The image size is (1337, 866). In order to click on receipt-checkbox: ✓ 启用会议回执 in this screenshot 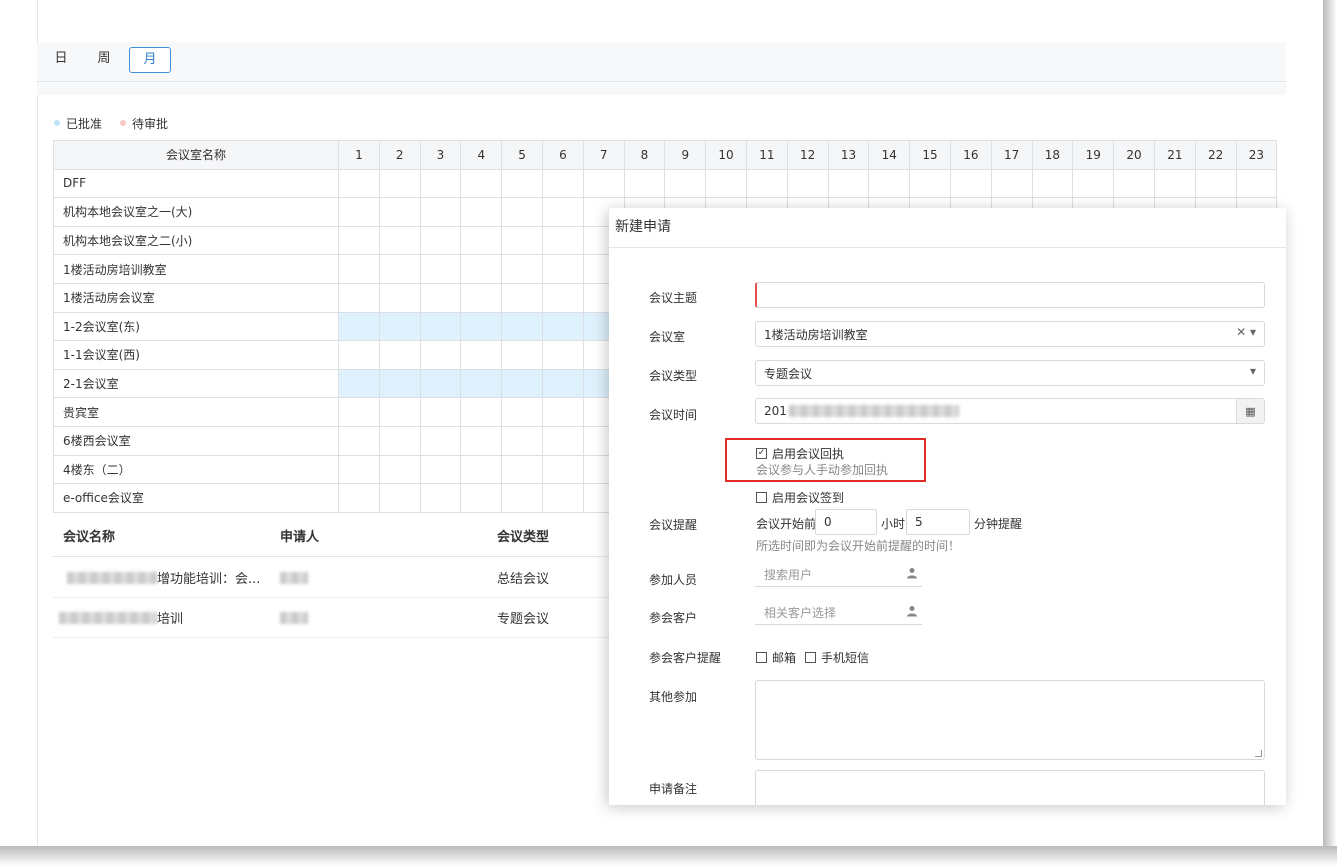, I will do `click(800, 453)`.